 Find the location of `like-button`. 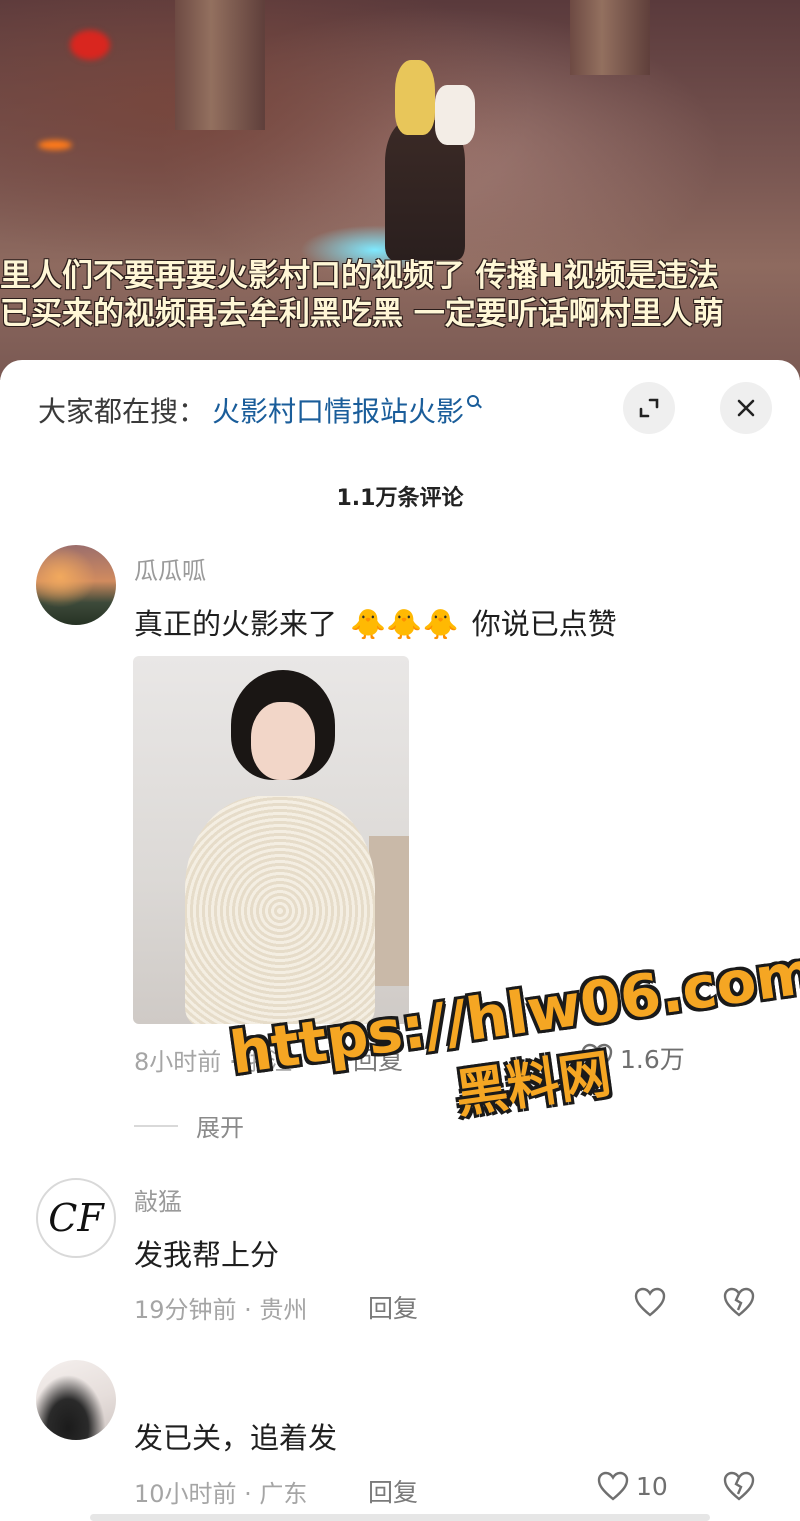

like-button is located at coordinates (650, 1302).